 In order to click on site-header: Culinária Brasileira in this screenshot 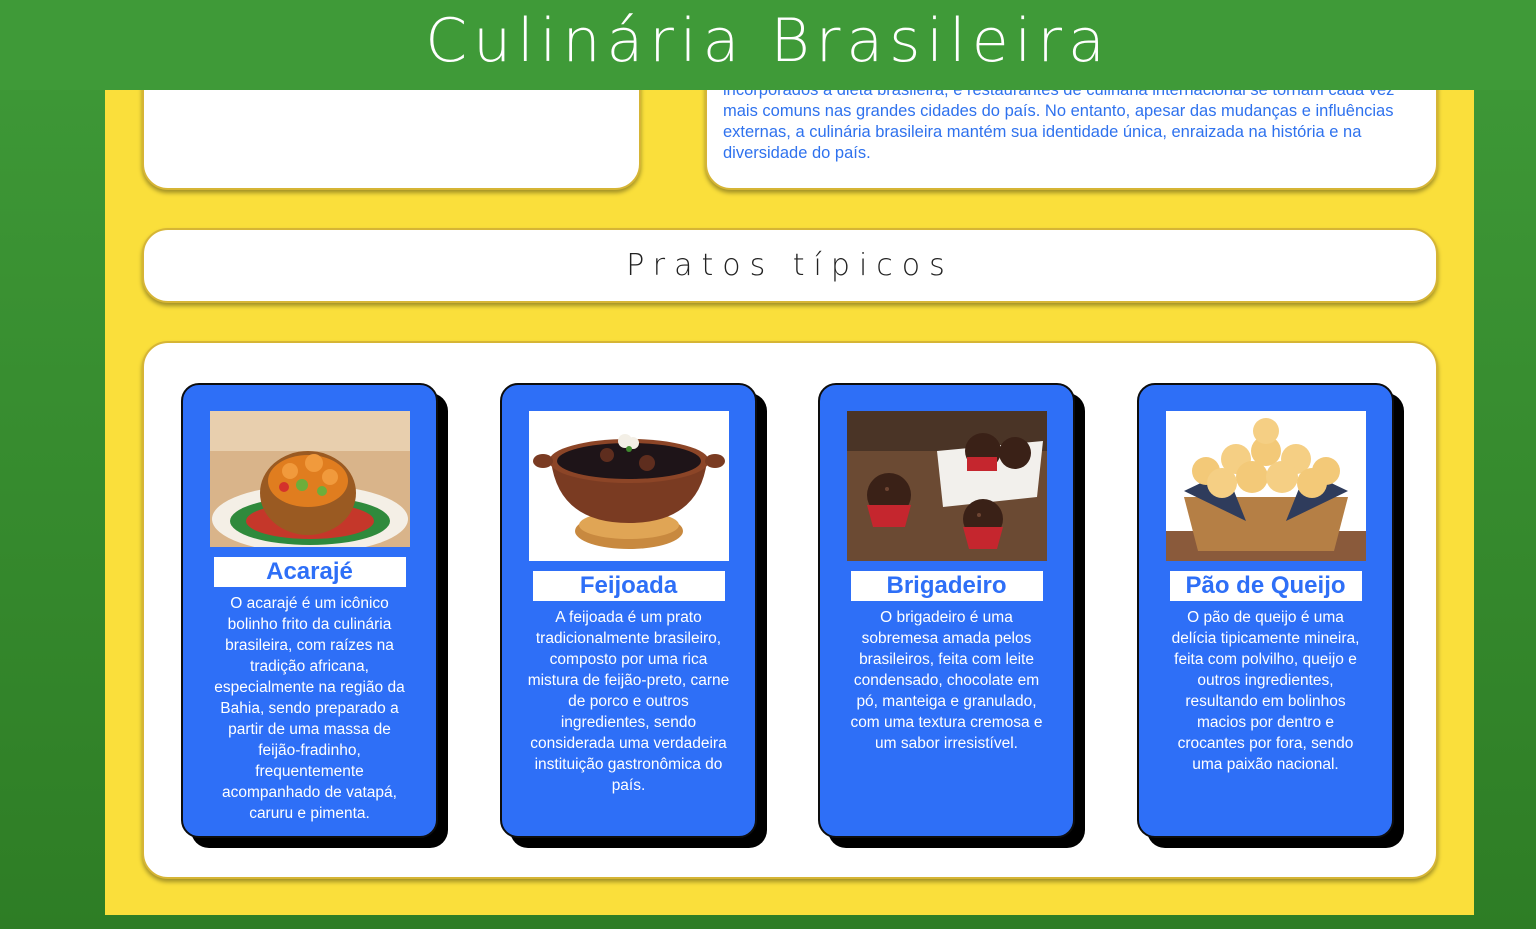, I will do `click(768, 45)`.